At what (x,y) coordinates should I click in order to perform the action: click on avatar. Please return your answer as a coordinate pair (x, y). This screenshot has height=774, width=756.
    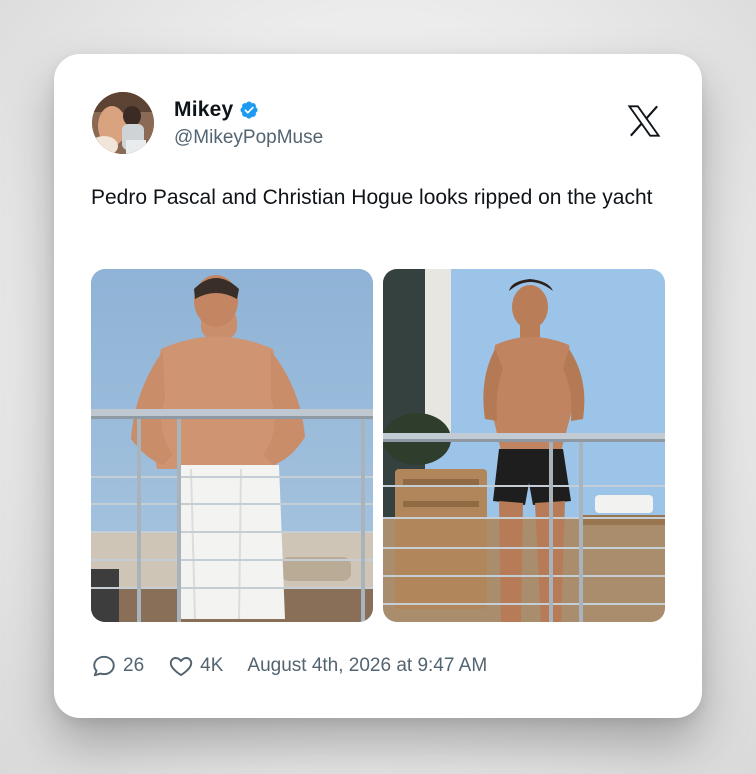
    Looking at the image, I should click on (123, 123).